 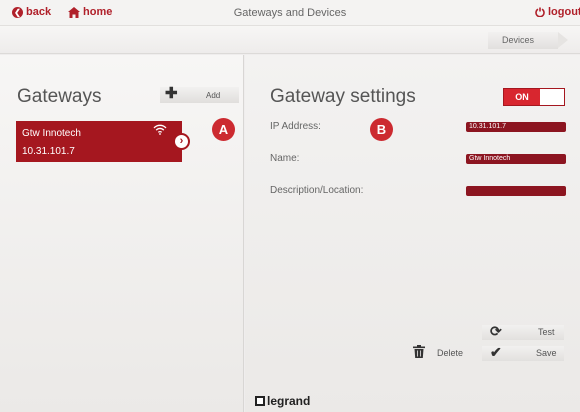 I want to click on name-field: Gtw Innotech, so click(x=516, y=159).